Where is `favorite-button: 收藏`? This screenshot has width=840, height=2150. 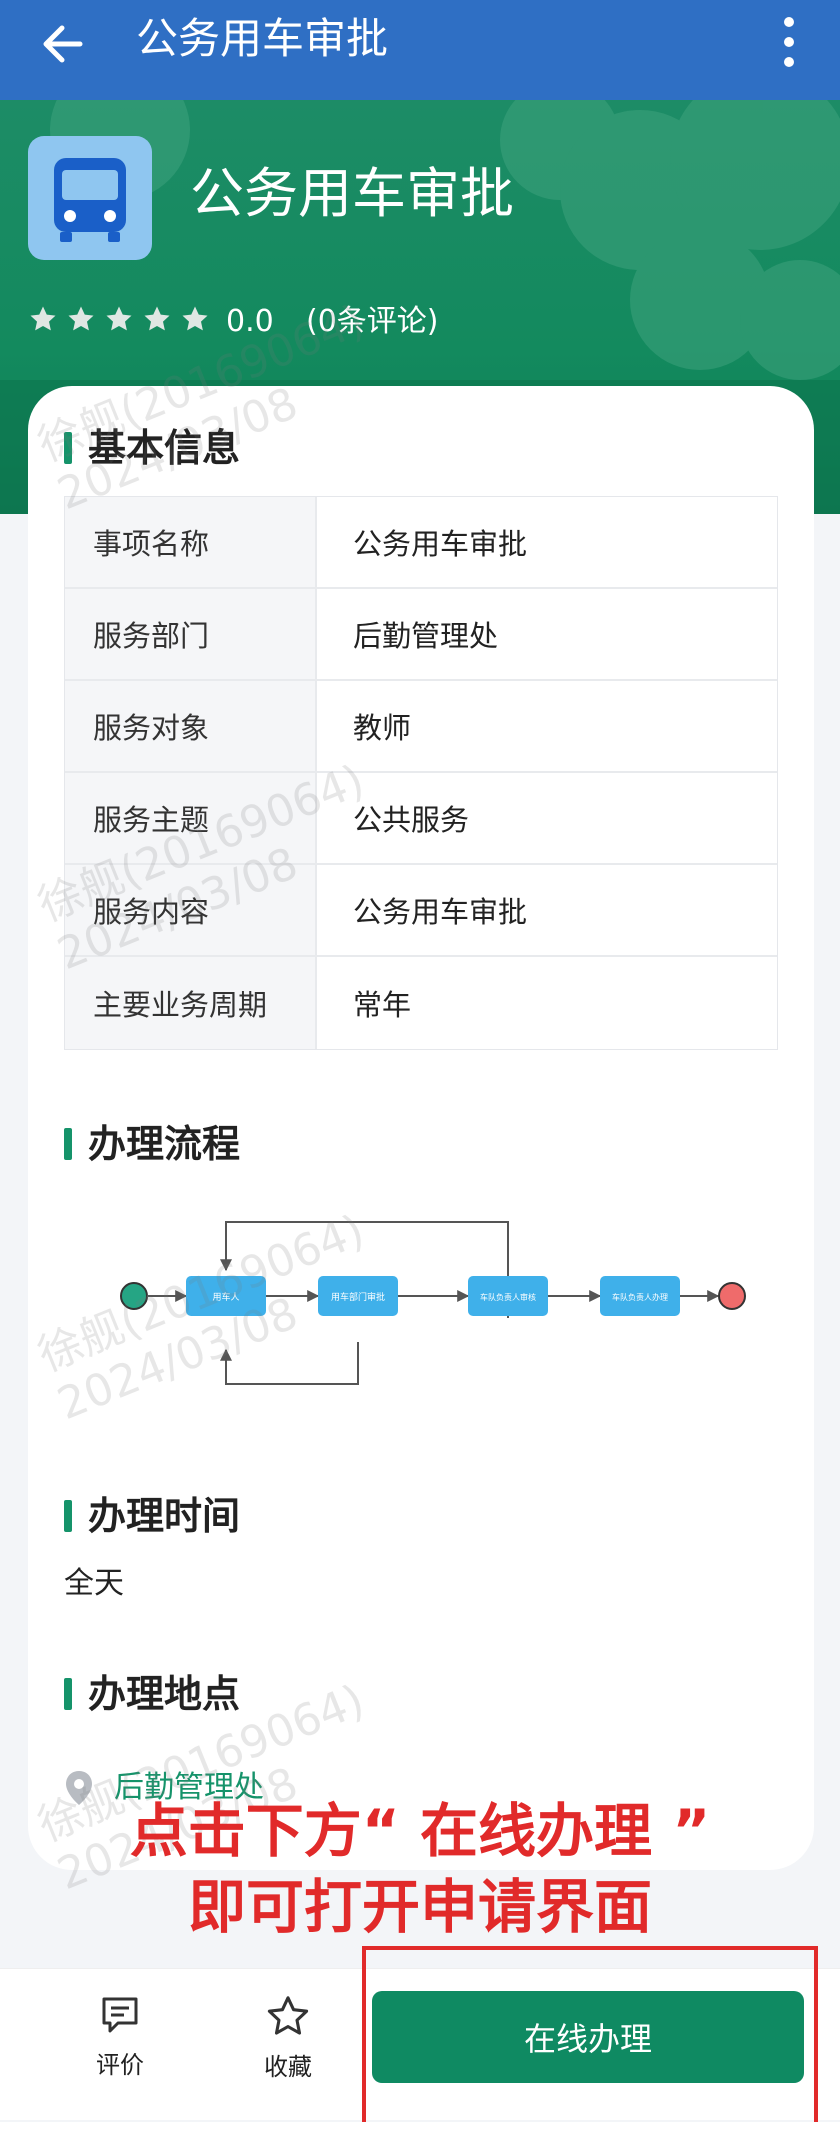
favorite-button: 收藏 is located at coordinates (288, 2048).